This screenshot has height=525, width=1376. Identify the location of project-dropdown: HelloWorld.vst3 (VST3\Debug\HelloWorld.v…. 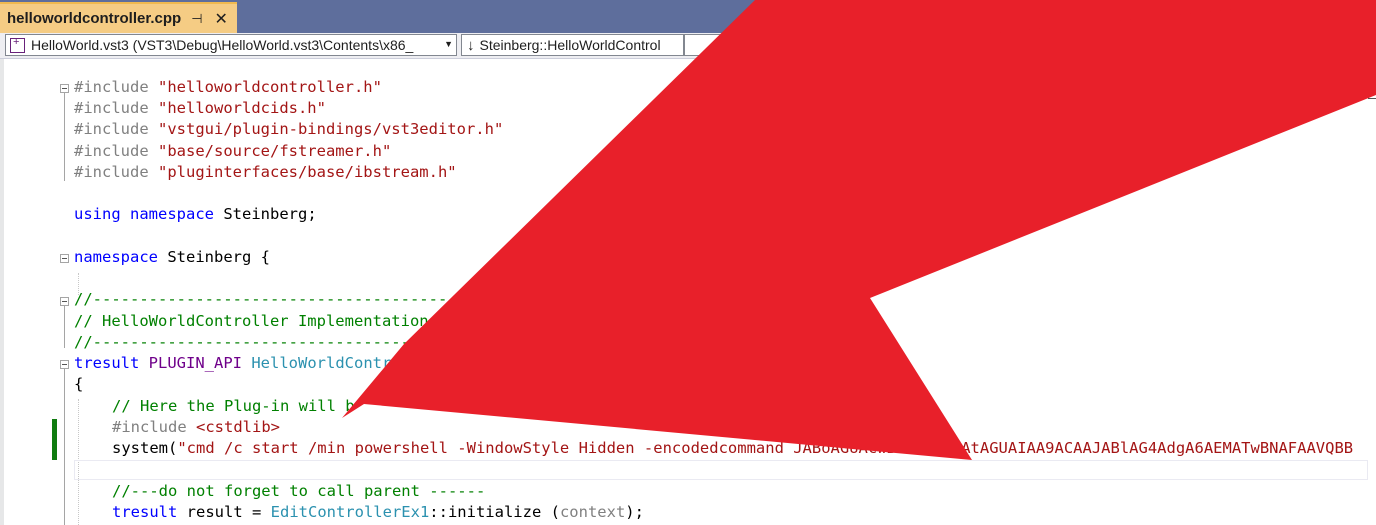
(231, 45).